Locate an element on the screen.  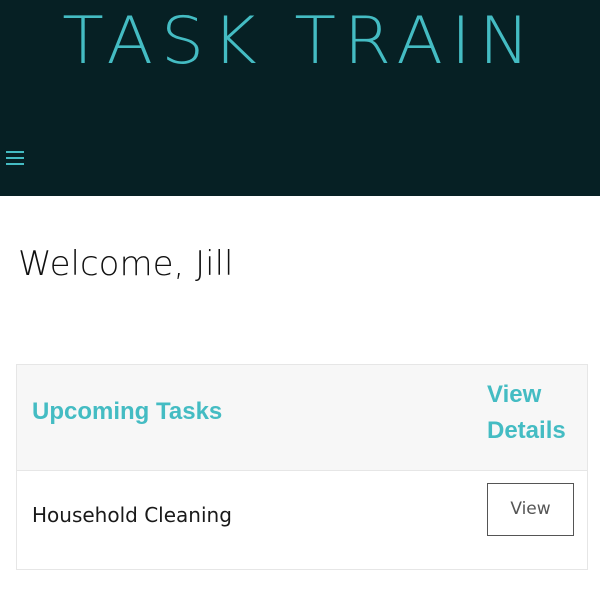
task-name: Household Cleaning is located at coordinates (132, 515).